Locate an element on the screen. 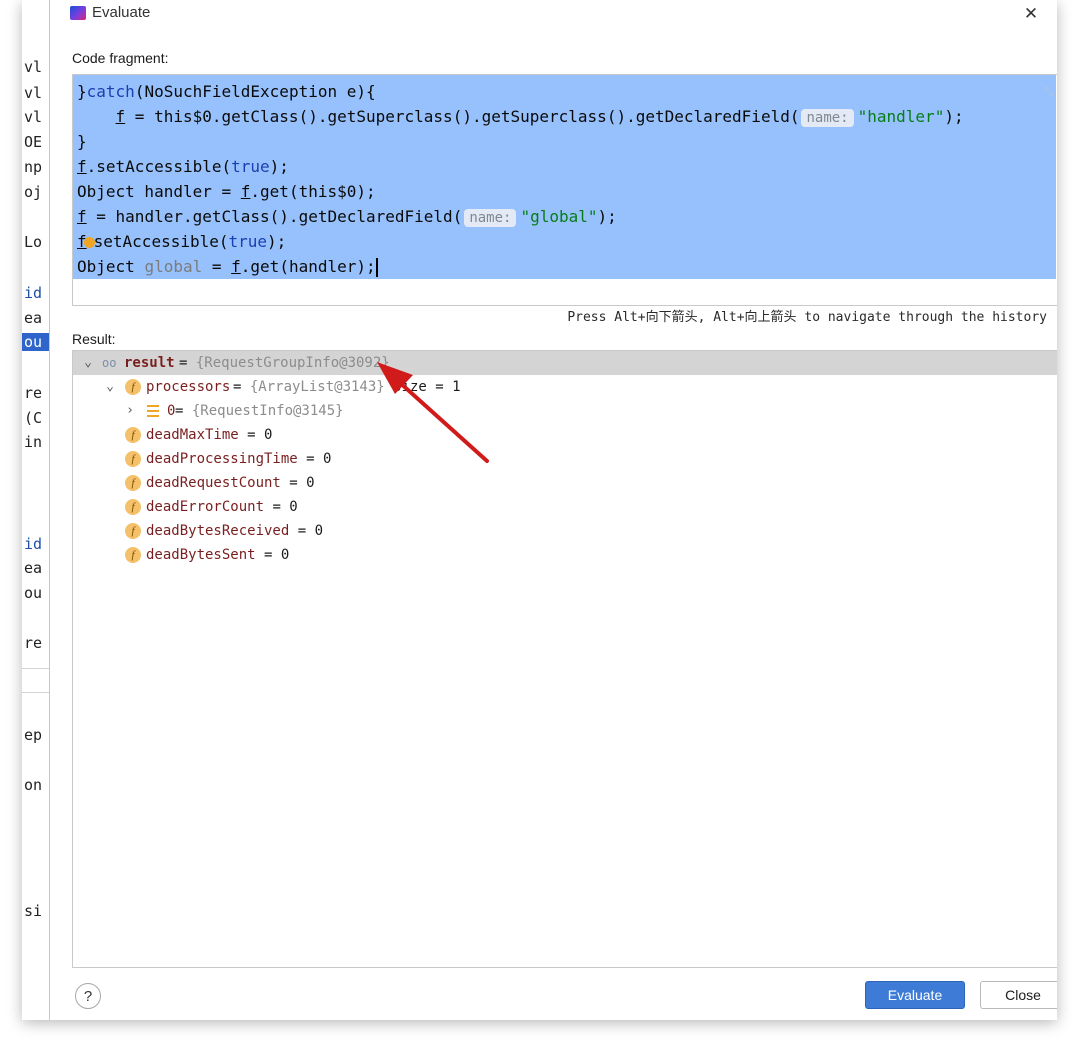  close-icon: ✕ is located at coordinates (1031, 13).